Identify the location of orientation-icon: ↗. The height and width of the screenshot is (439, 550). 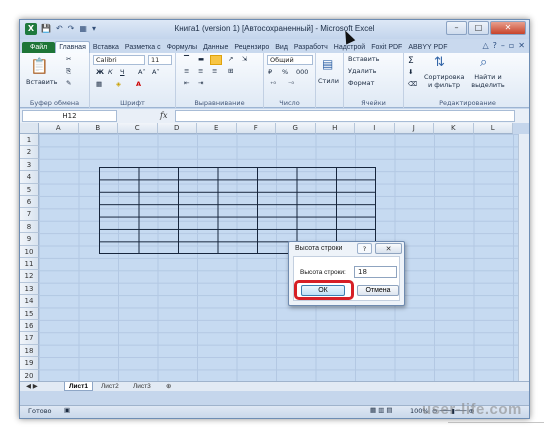
(230, 59).